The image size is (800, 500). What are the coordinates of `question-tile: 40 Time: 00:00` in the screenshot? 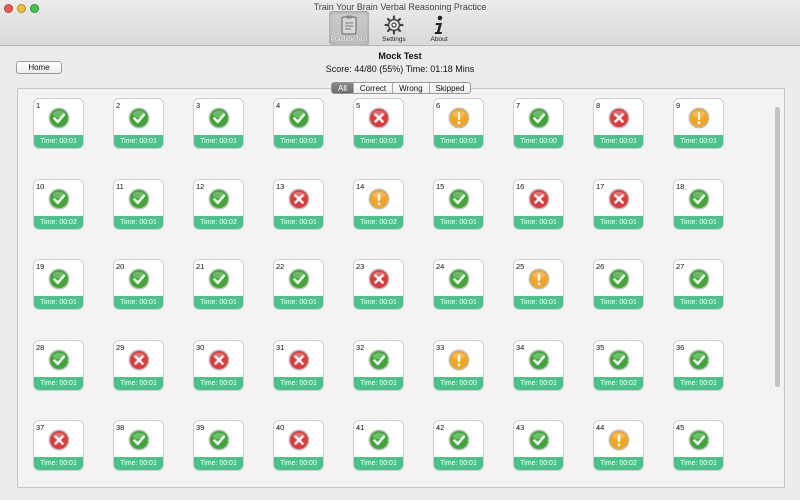 It's located at (298, 445).